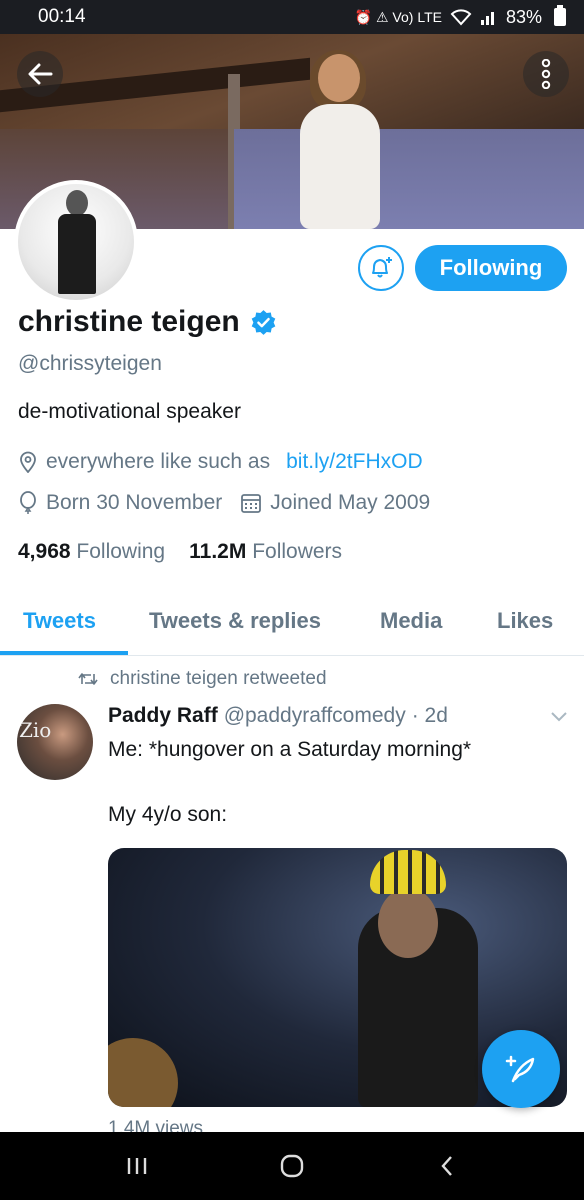 Image resolution: width=584 pixels, height=1200 pixels. I want to click on recent-apps-button, so click(137, 1166).